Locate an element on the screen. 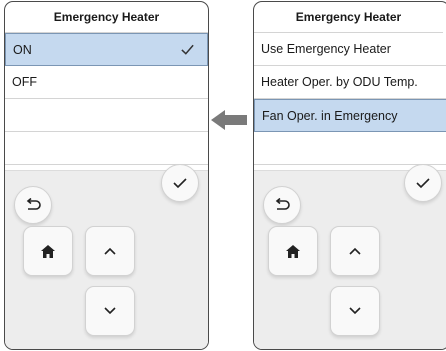 The width and height of the screenshot is (446, 351). menu-item-label: Fan Oper. in Emergency is located at coordinates (330, 115).